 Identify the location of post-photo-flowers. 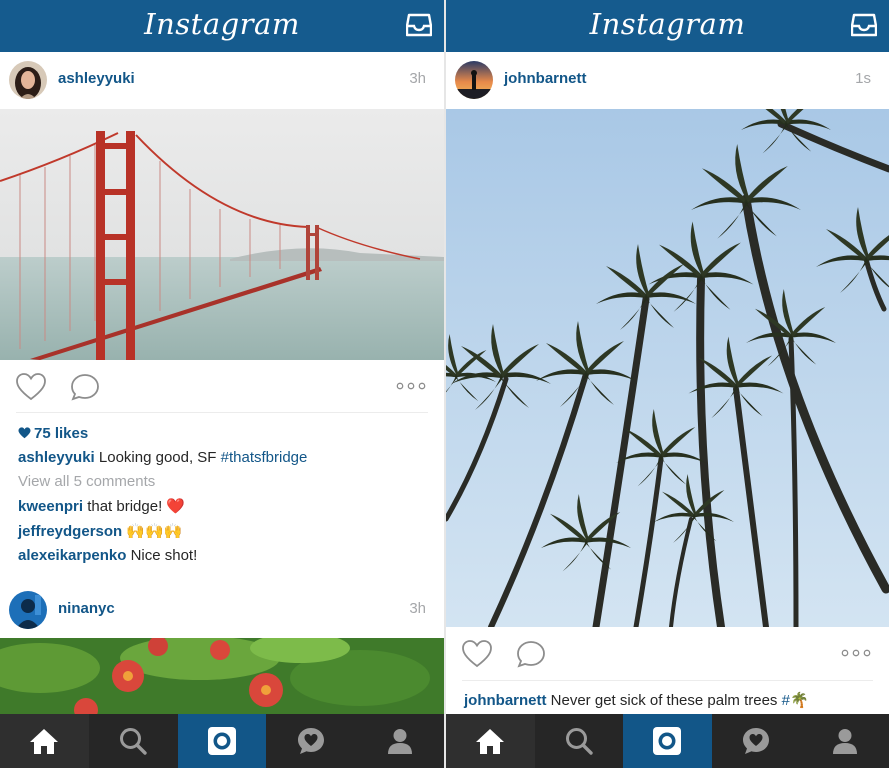
(222, 676).